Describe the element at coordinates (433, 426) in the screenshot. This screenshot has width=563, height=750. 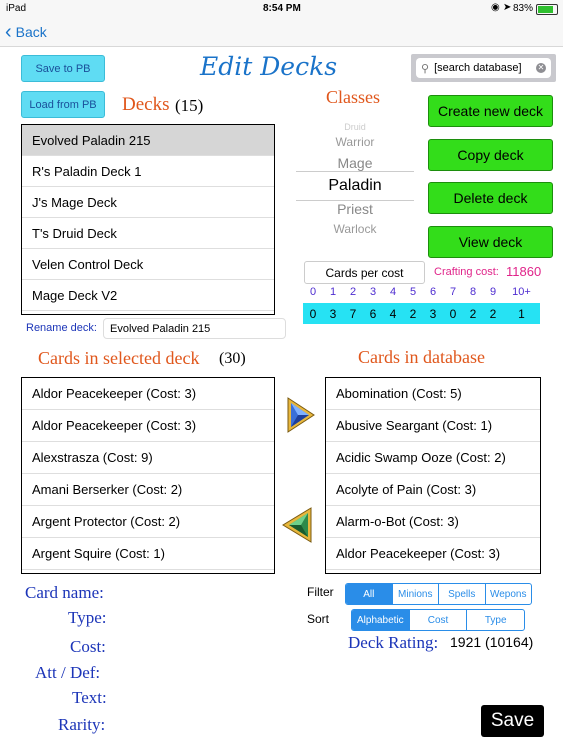
I see `database-card-item: Abusive Seargant (Cost: 1)` at that location.